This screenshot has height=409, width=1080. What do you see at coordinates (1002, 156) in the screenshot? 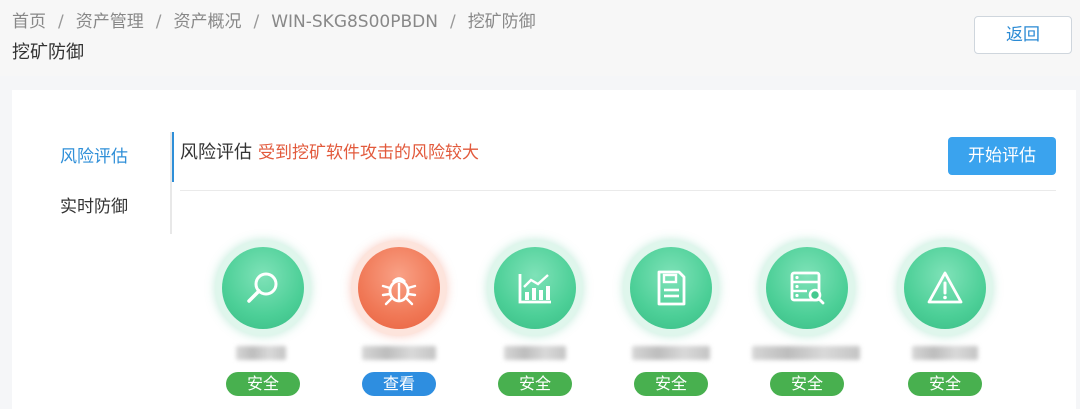
I see `start-assessment-button: 开始评估` at bounding box center [1002, 156].